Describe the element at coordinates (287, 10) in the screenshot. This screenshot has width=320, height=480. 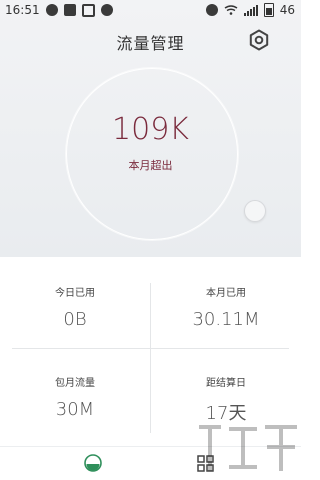
I see `battery-text: 46` at that location.